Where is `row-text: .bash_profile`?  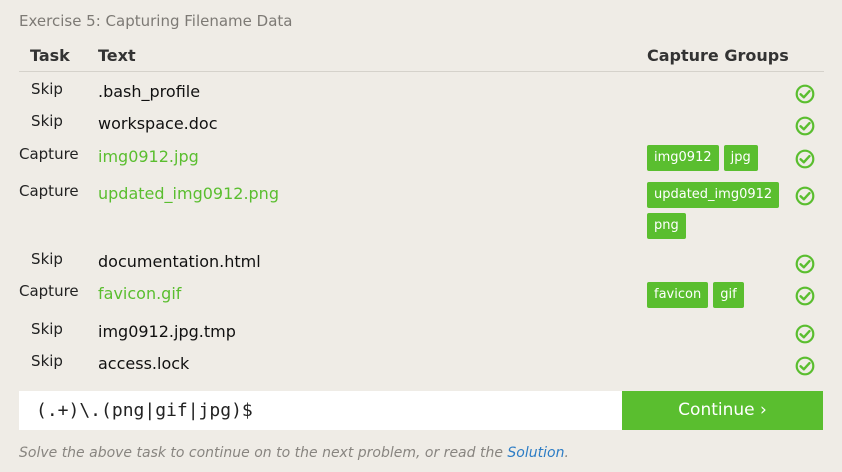 row-text: .bash_profile is located at coordinates (149, 91).